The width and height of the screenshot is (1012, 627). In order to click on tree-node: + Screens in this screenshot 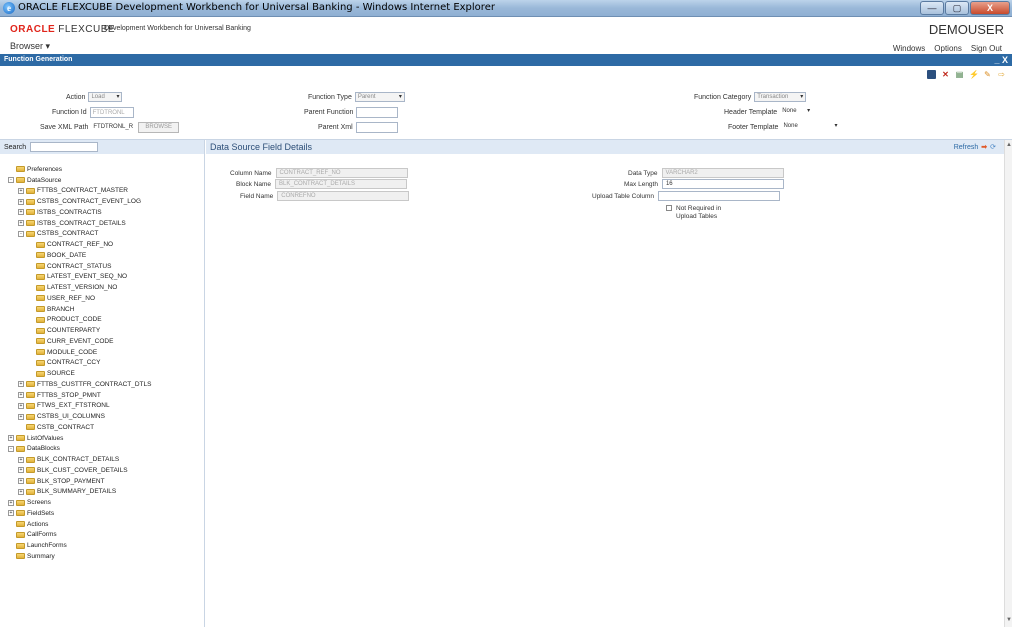, I will do `click(106, 502)`.